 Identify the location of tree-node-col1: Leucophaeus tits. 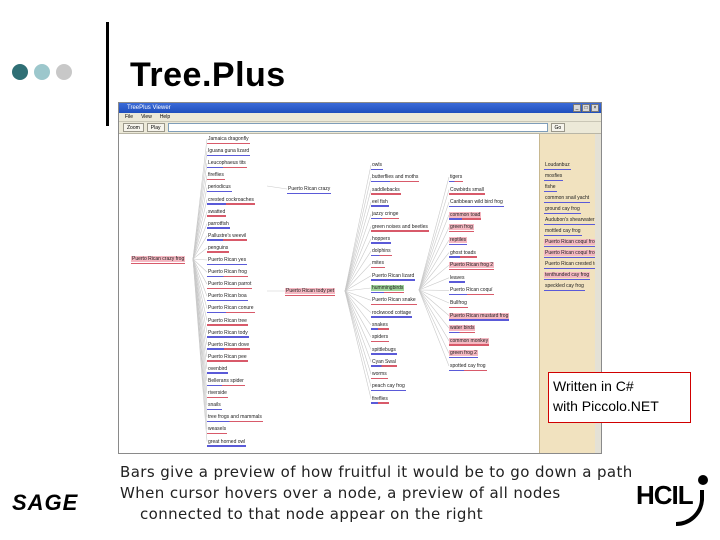
(227, 164).